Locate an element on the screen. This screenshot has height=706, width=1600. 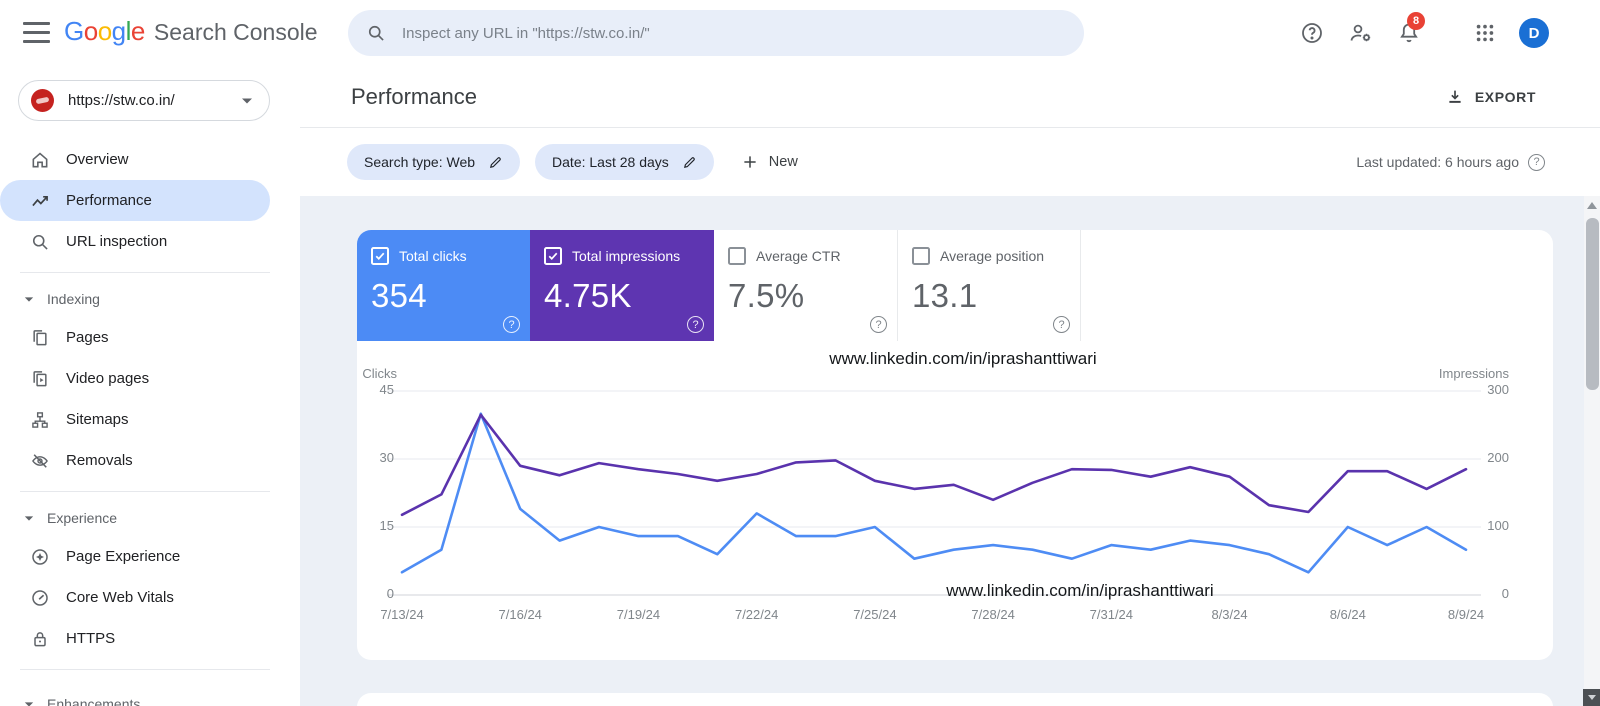
search-type-chip: Search type: Web is located at coordinates (434, 162).